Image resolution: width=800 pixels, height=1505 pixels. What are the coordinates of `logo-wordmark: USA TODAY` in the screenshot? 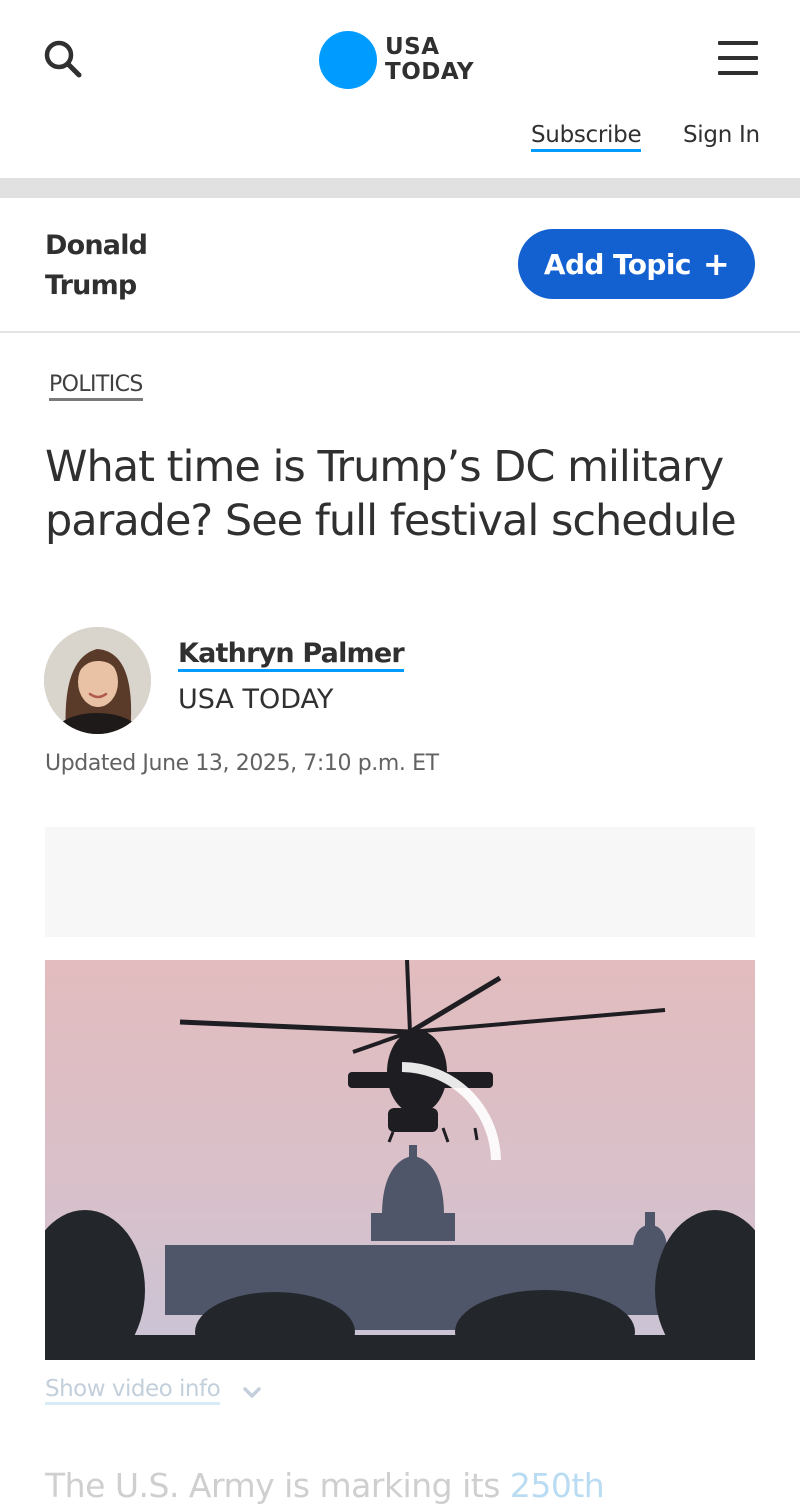 It's located at (429, 60).